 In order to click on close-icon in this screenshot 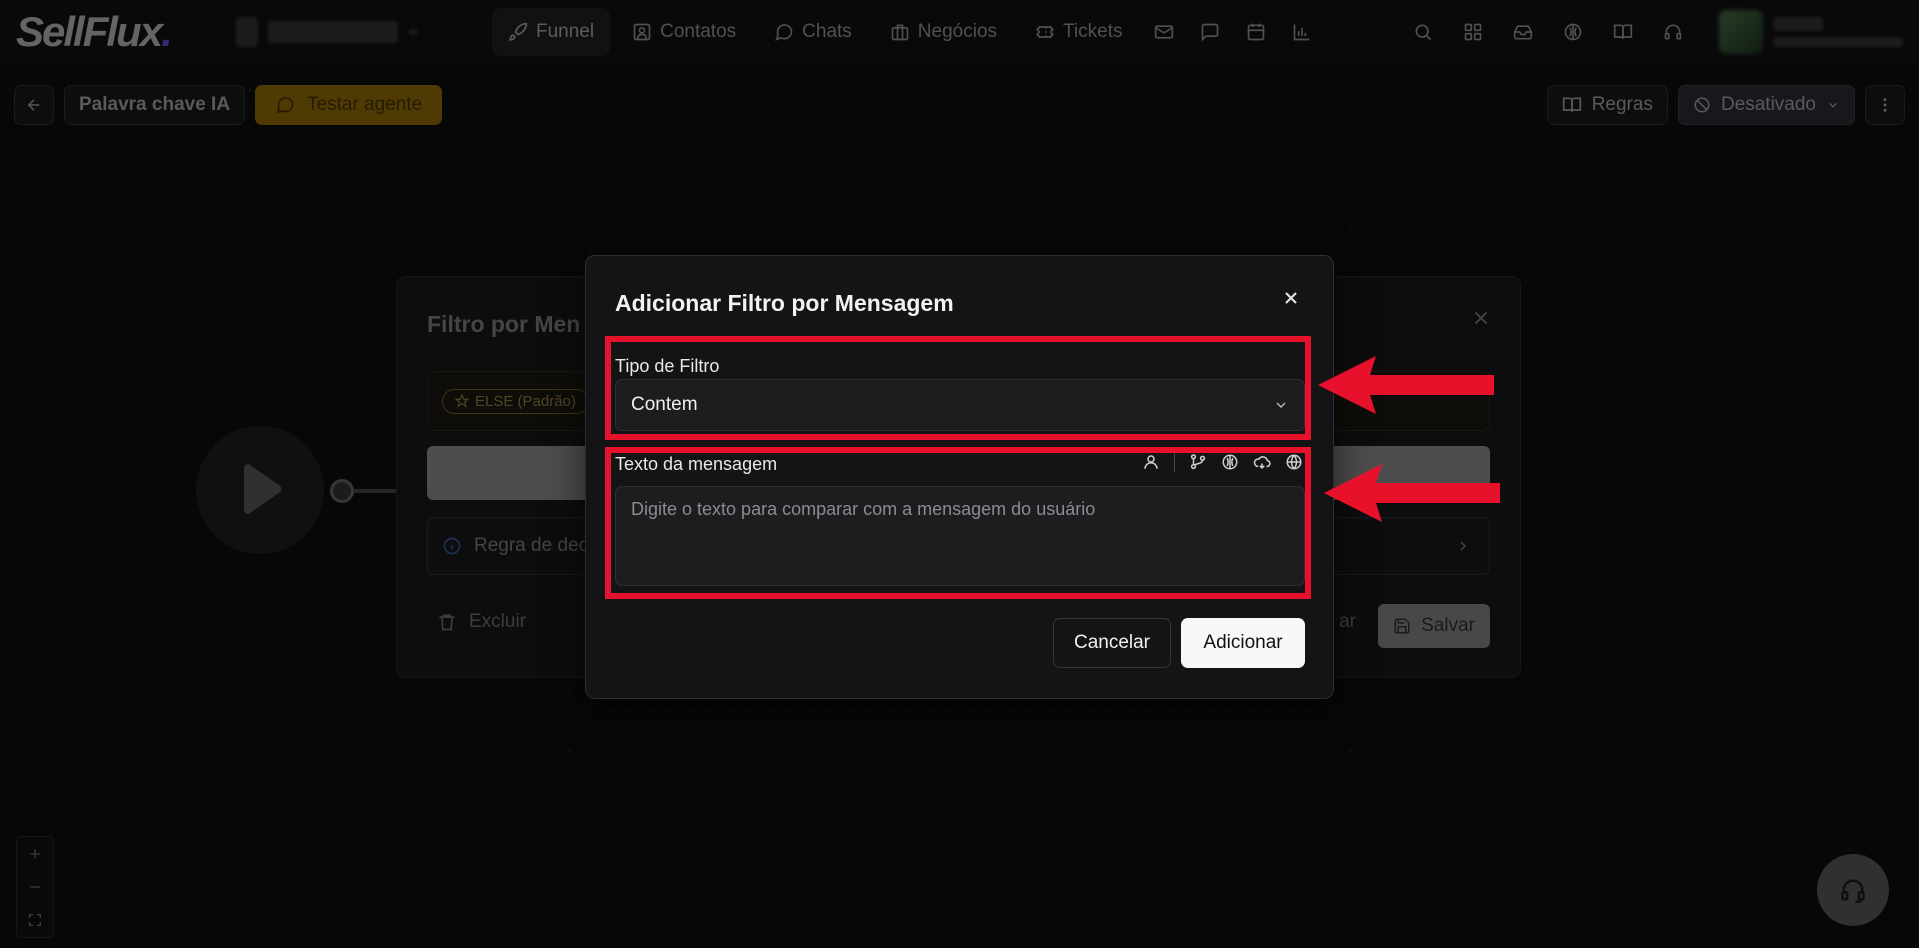, I will do `click(1291, 298)`.